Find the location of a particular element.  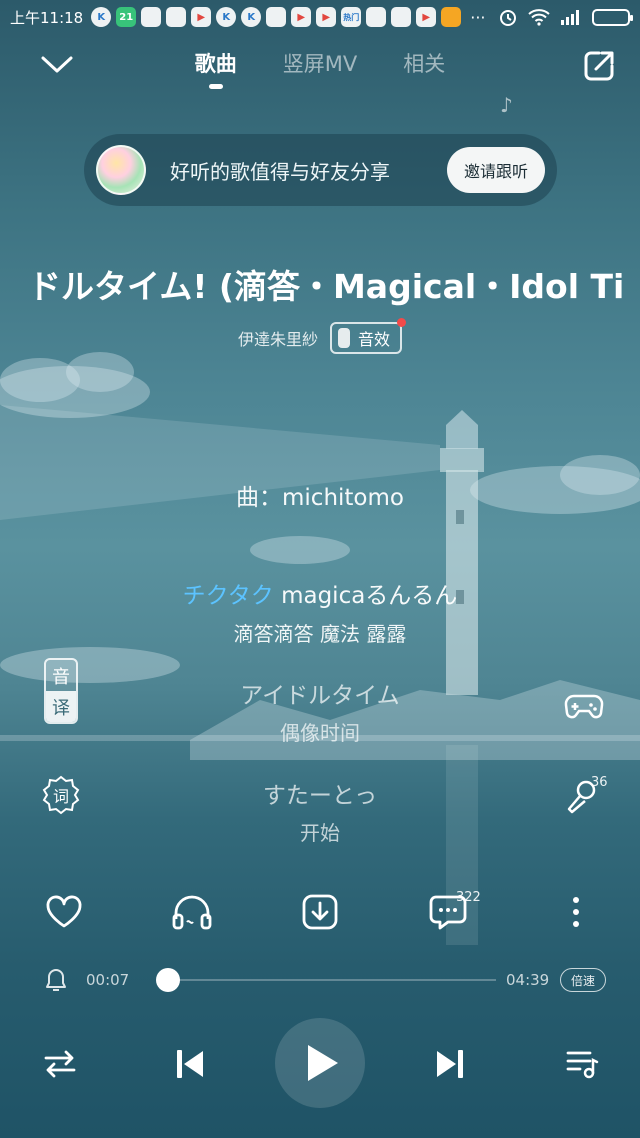

notification-icons: K 21 ▶ K K ▶ ▶ 热门 ▶ ··· is located at coordinates (288, 17).